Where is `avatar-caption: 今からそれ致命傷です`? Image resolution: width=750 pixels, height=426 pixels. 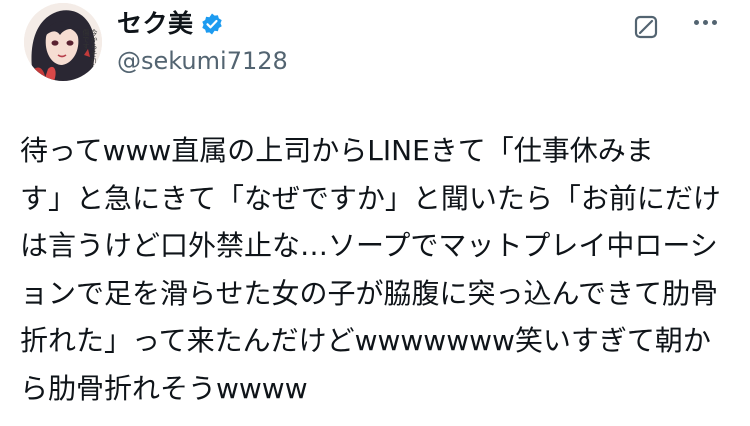 avatar-caption: 今からそれ致命傷です is located at coordinates (90, 53).